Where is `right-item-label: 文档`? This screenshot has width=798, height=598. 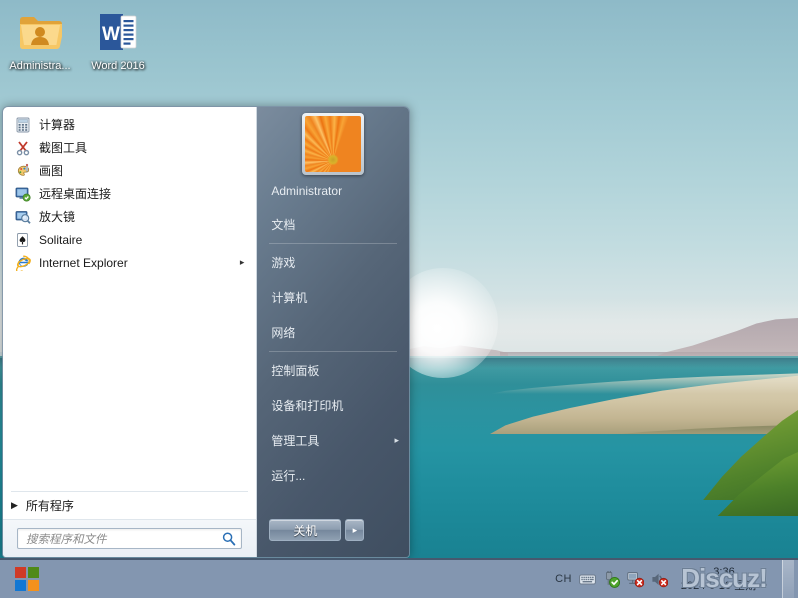
right-item-label: 文档 is located at coordinates (283, 225).